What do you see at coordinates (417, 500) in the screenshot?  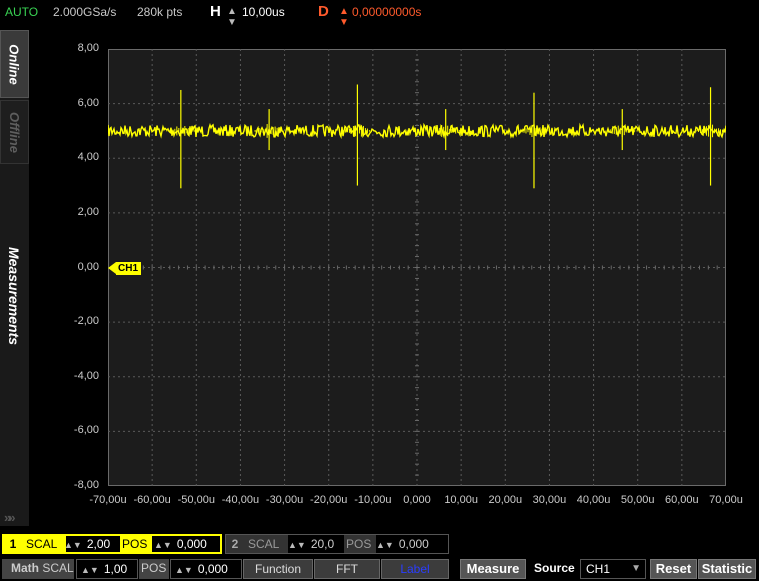 I see `x-tick-label: 0,000` at bounding box center [417, 500].